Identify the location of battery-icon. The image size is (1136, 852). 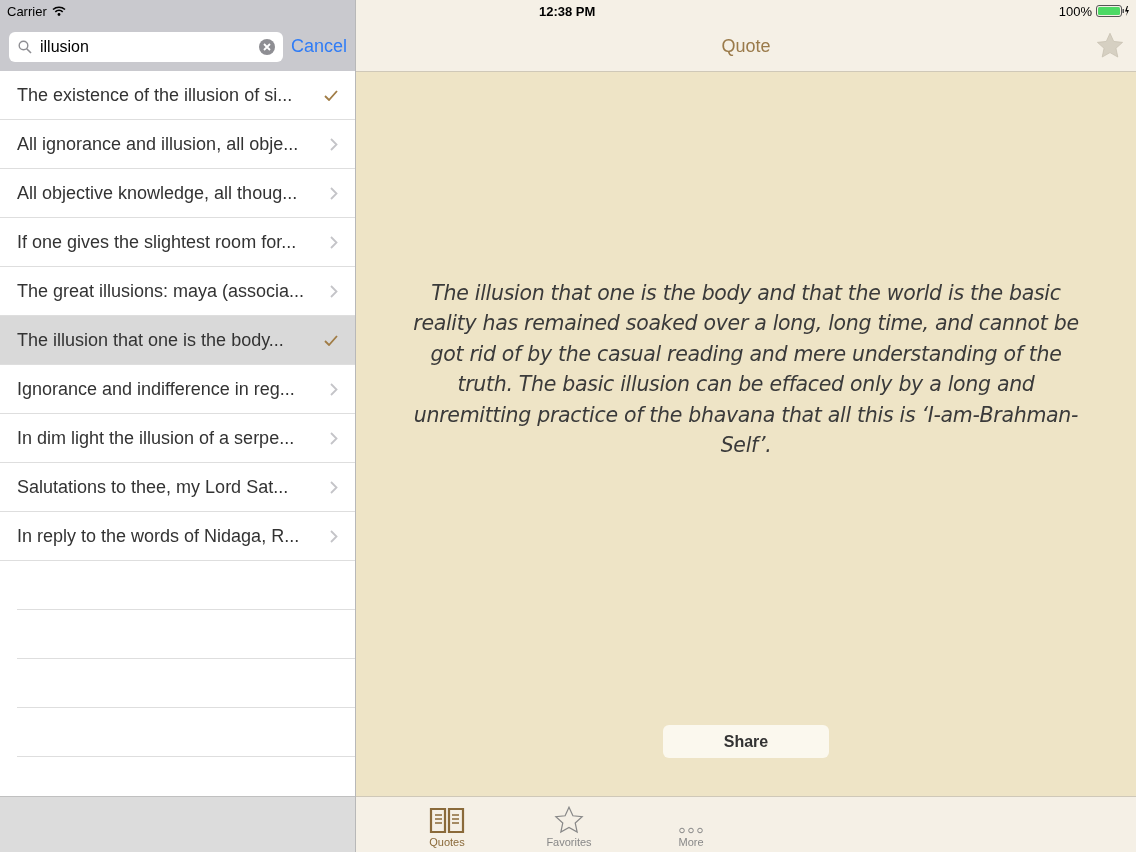
(1113, 11).